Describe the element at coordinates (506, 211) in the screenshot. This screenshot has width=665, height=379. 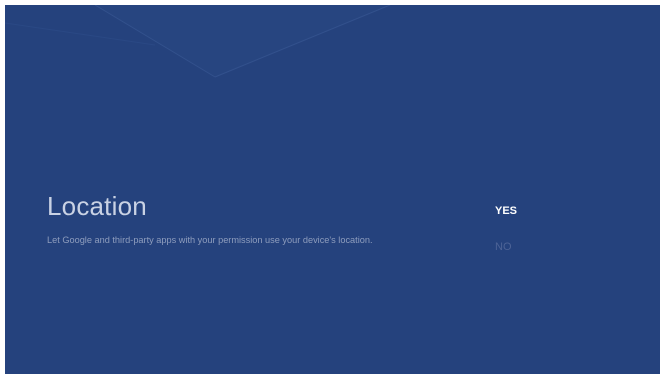
I see `yes-option: YES` at that location.